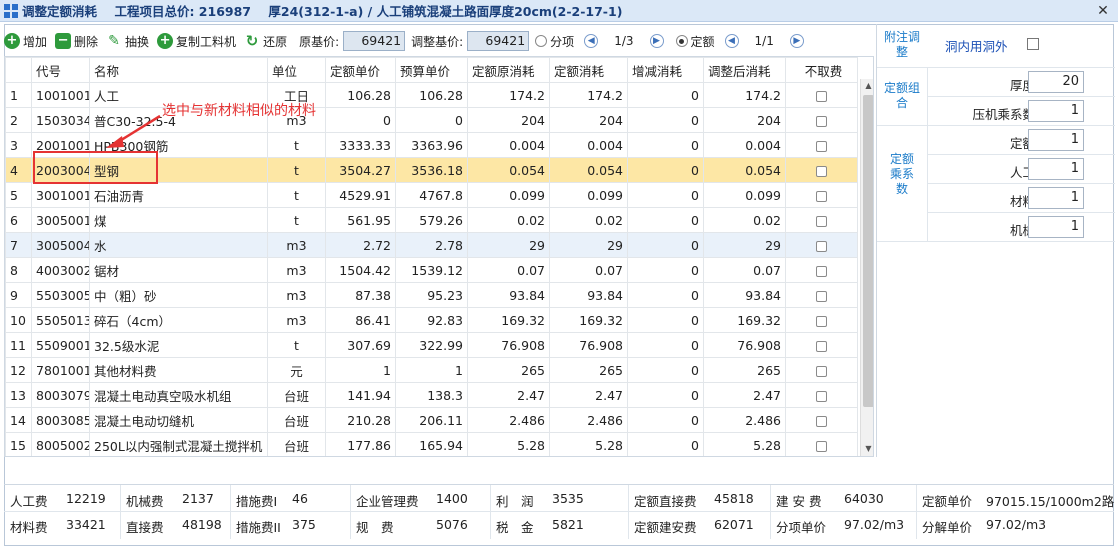 This screenshot has width=1118, height=550. I want to click on radio-item, so click(541, 41).